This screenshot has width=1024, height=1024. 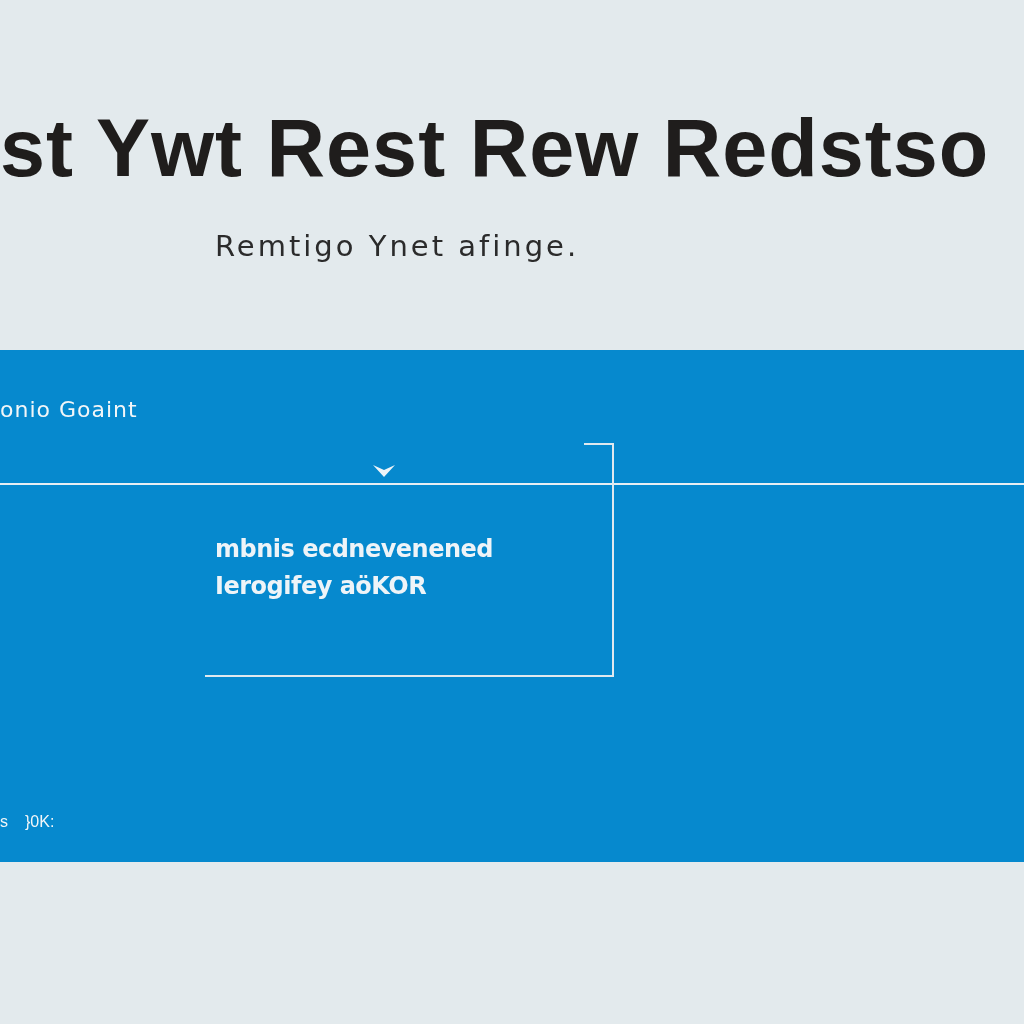 I want to click on chevron-down-icon, so click(x=384, y=471).